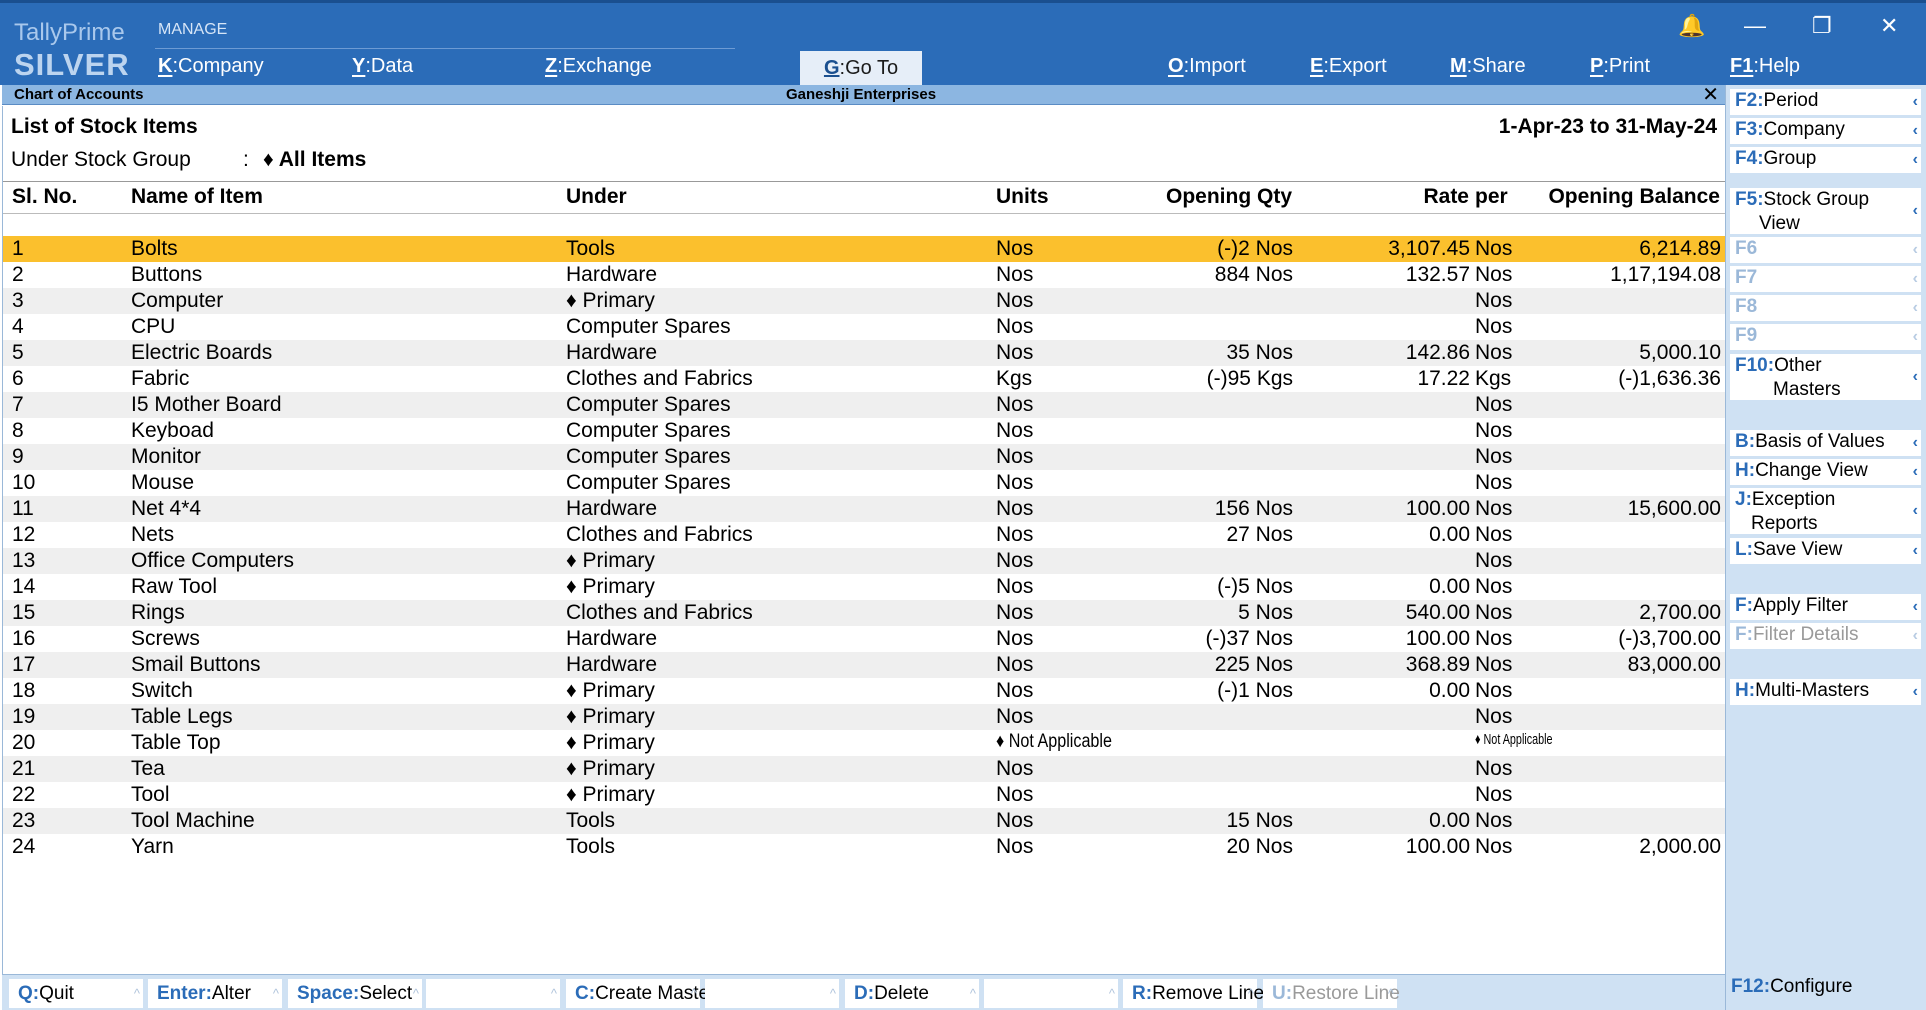  What do you see at coordinates (1665, 274) in the screenshot?
I see `cell-opening-balance: 1,17,194.08` at bounding box center [1665, 274].